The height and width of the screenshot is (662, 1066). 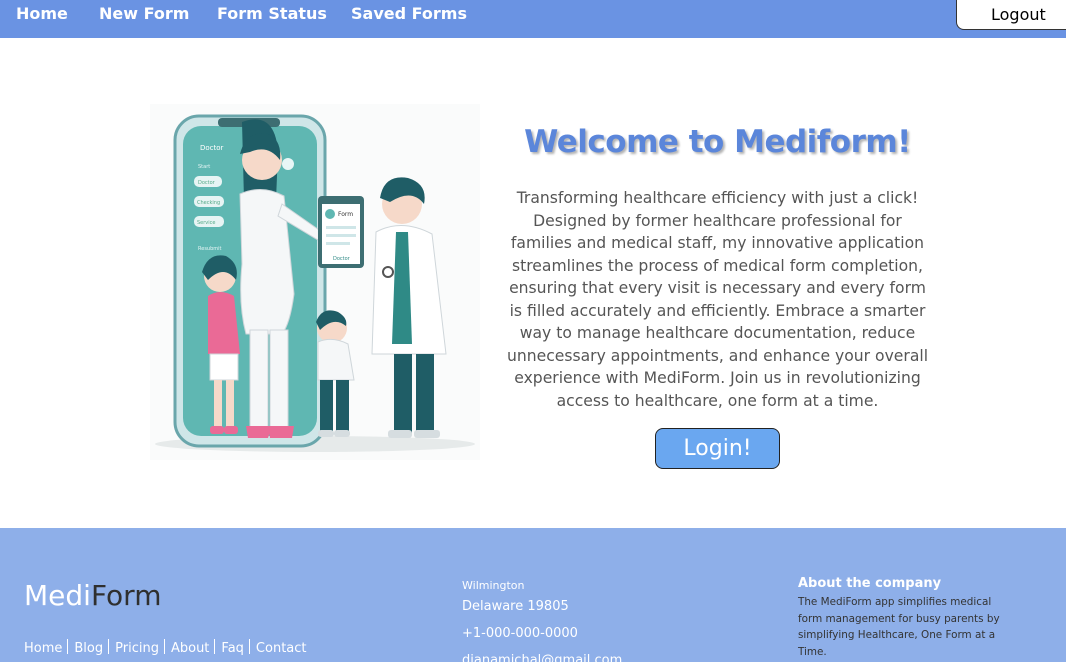 What do you see at coordinates (126, 595) in the screenshot?
I see `brand-part-form: Form` at bounding box center [126, 595].